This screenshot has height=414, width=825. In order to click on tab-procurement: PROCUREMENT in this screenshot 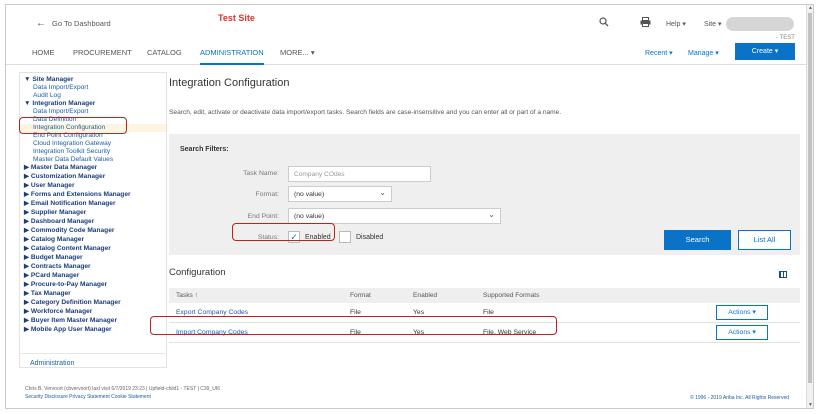, I will do `click(102, 53)`.